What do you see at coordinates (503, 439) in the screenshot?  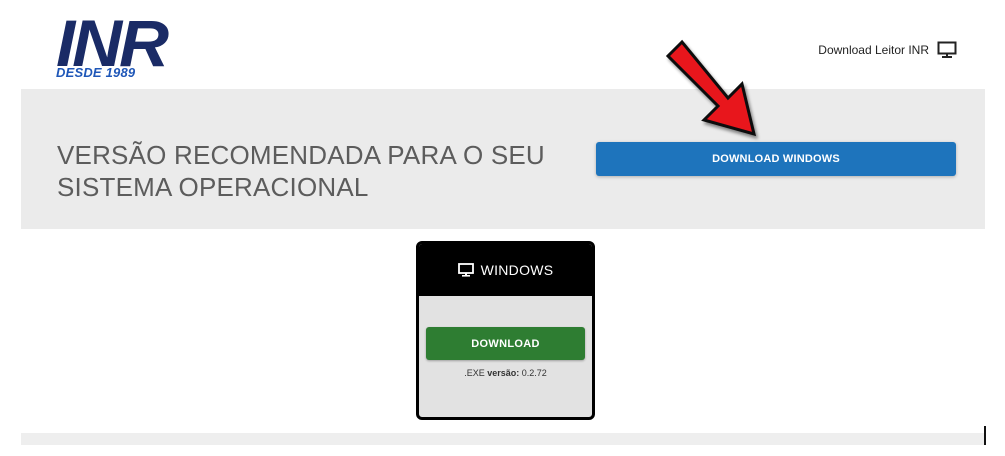 I see `footer-strip` at bounding box center [503, 439].